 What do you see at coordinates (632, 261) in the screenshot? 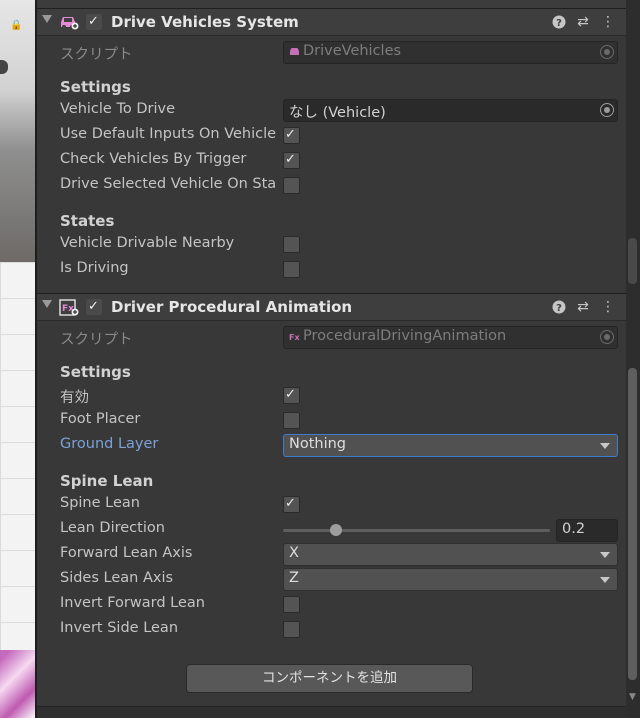
I see `scrollbar-marker` at bounding box center [632, 261].